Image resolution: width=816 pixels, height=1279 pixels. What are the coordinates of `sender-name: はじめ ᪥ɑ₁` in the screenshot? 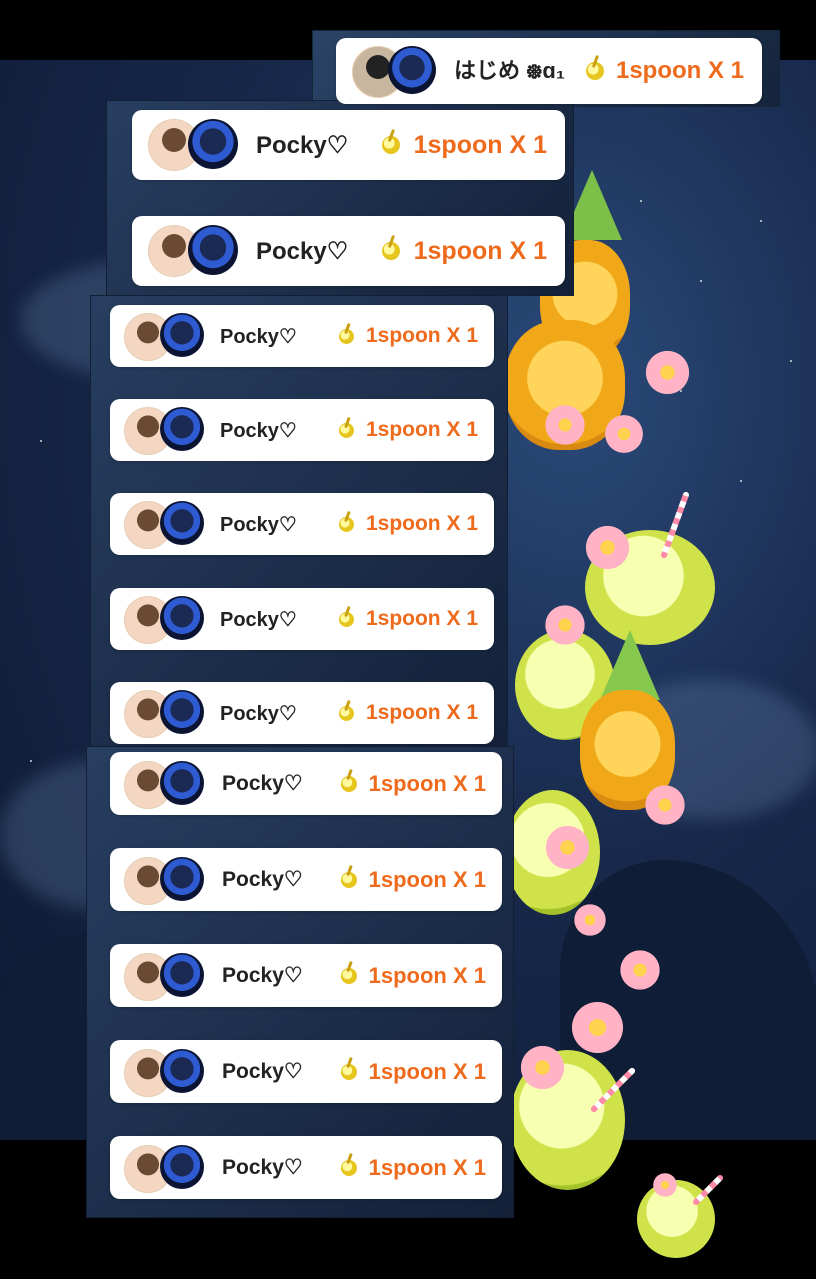 It's located at (509, 70).